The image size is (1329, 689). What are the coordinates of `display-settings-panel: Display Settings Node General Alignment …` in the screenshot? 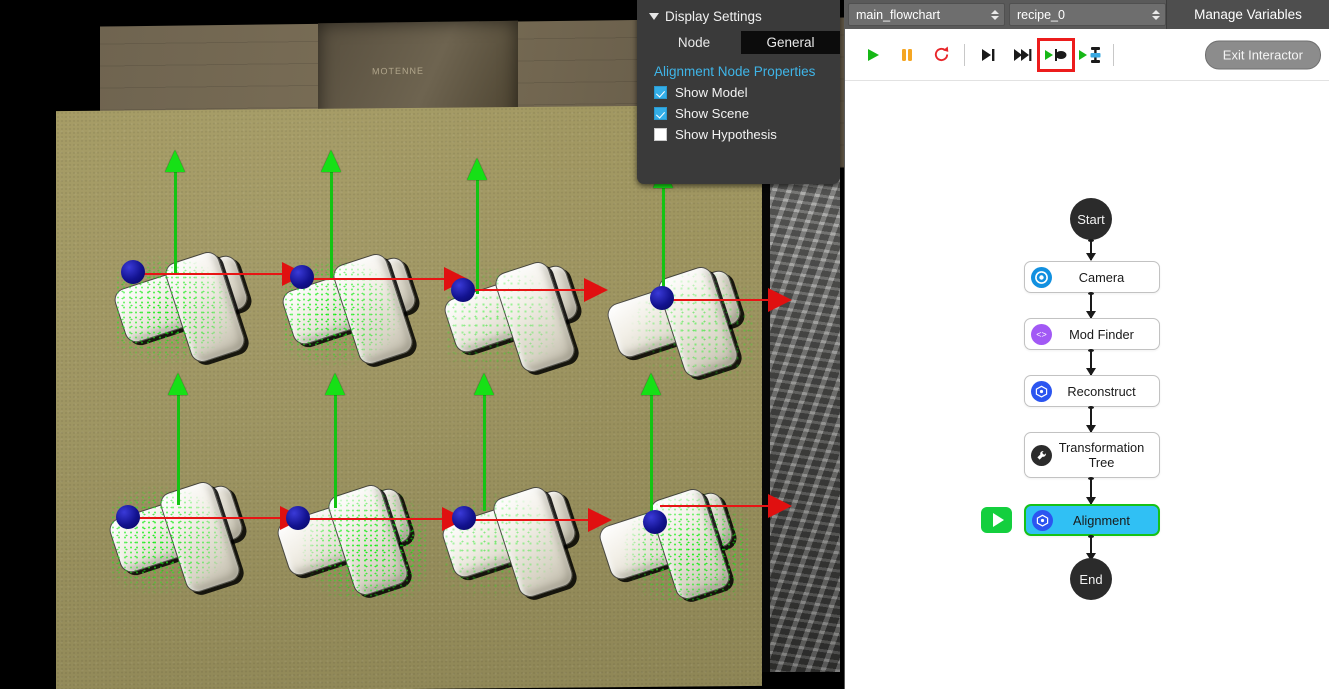 It's located at (738, 92).